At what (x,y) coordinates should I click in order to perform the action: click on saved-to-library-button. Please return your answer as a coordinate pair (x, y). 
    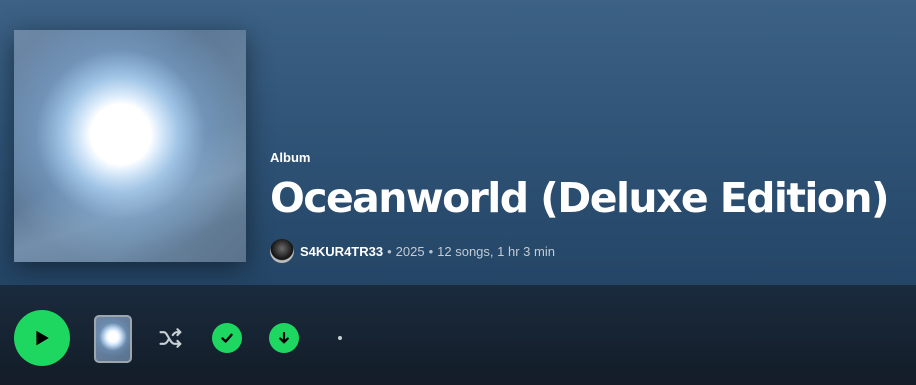
    Looking at the image, I should click on (227, 338).